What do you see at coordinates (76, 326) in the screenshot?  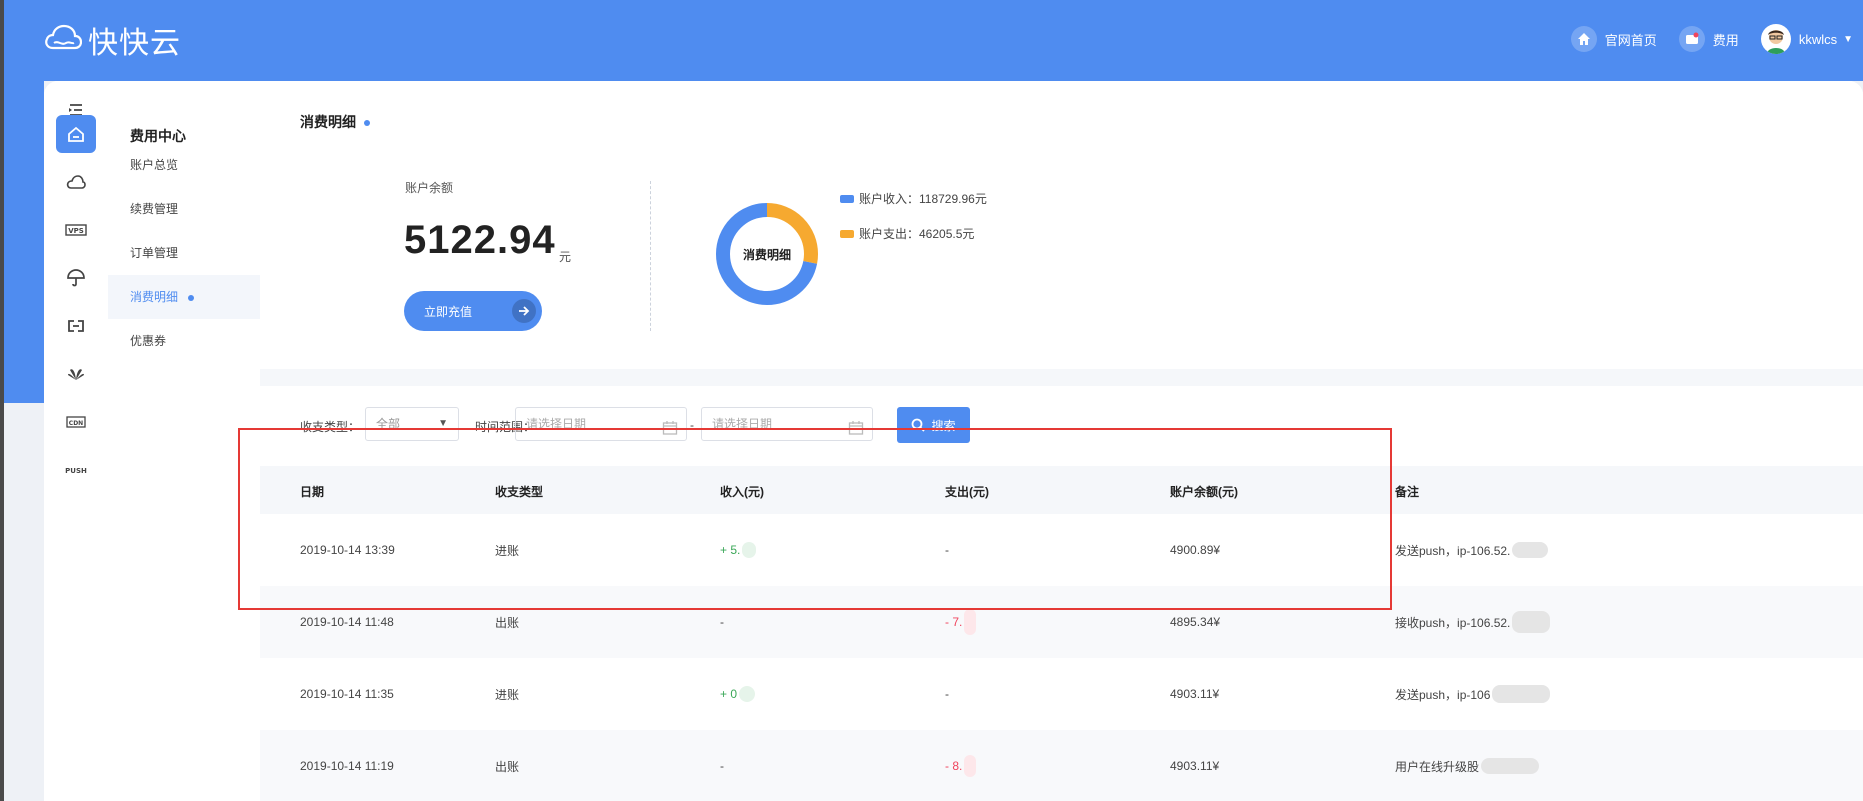 I see `link-icon` at bounding box center [76, 326].